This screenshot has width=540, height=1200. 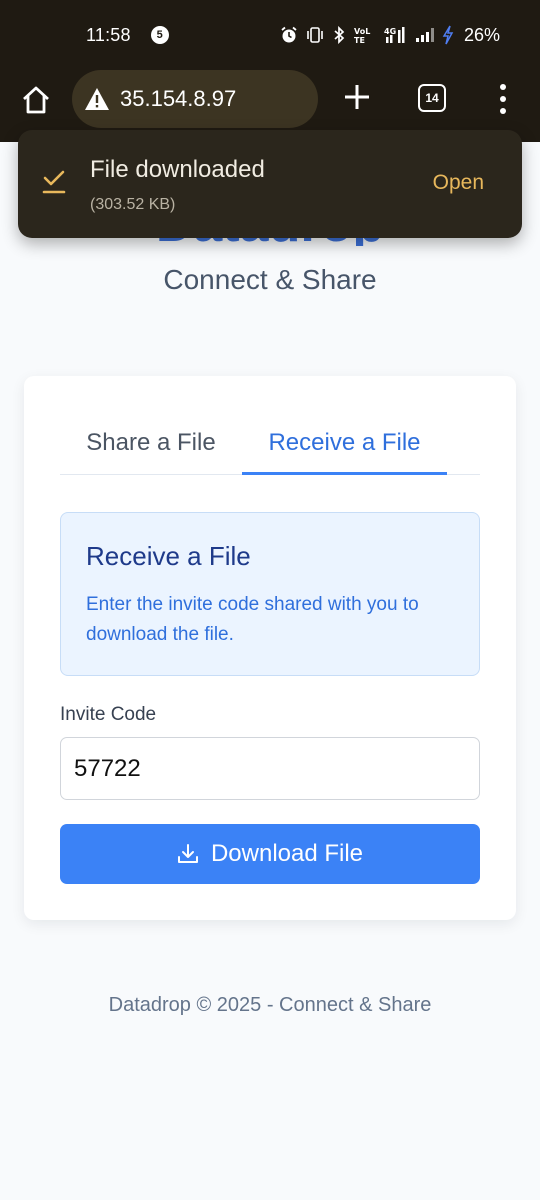 I want to click on page-subtitle: Connect & Share, so click(x=270, y=279).